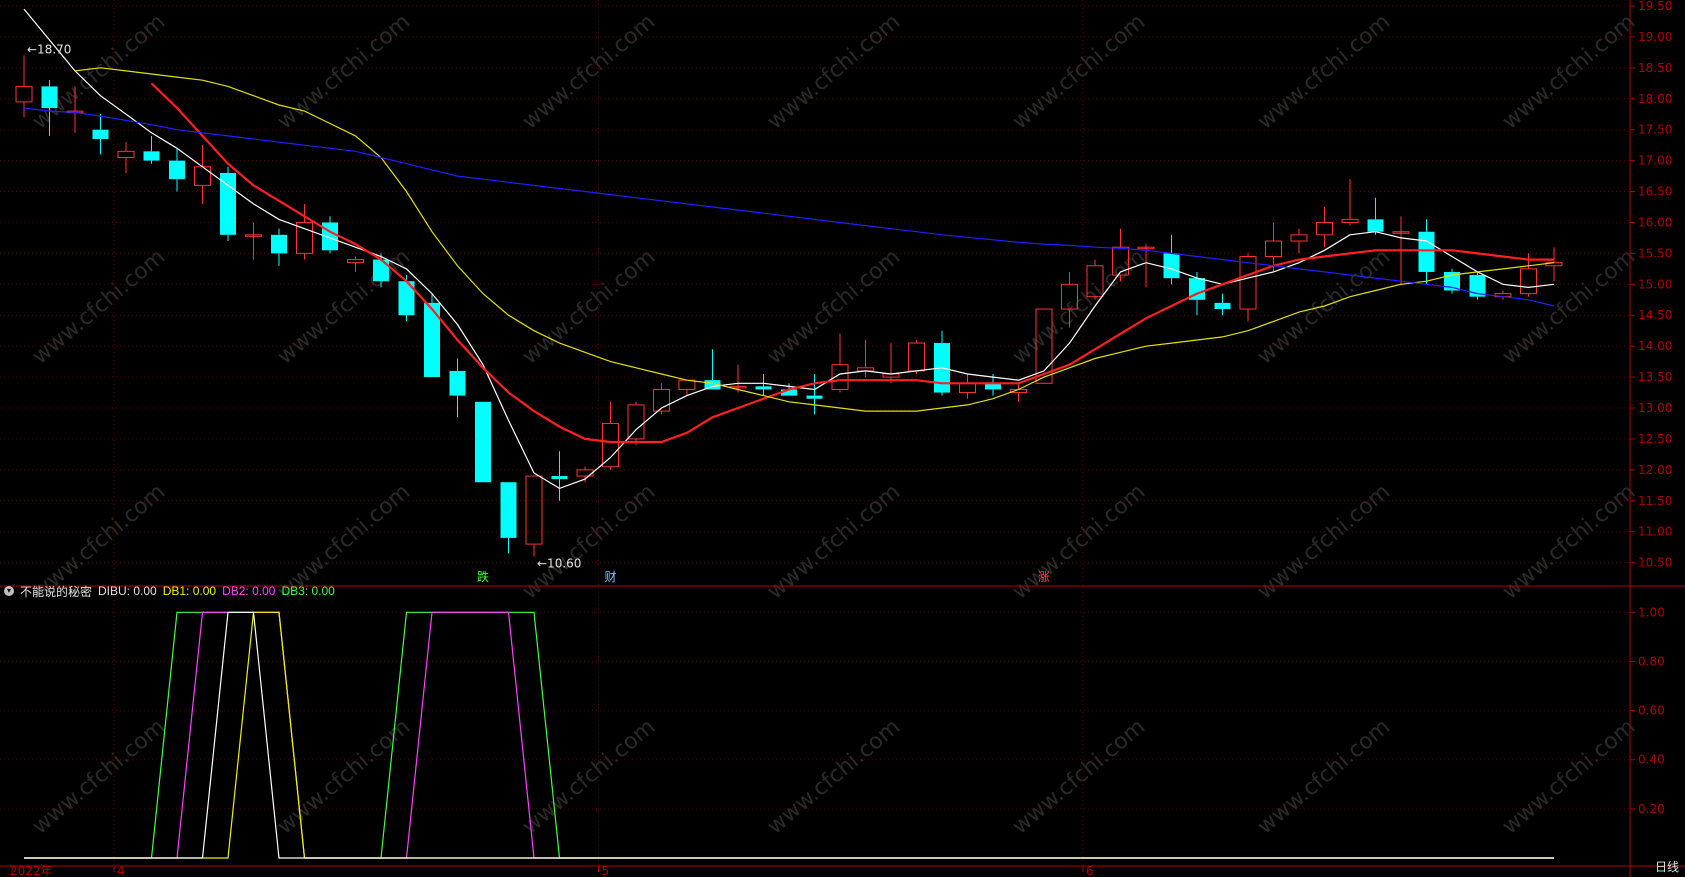  I want to click on indicator-collapse-icon: ▾, so click(9, 591).